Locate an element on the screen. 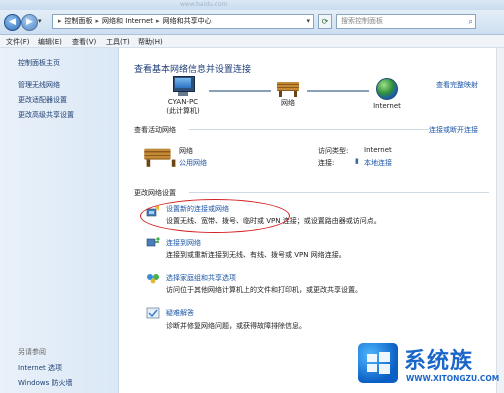  arrow-left-icon: ◀ is located at coordinates (12, 22).